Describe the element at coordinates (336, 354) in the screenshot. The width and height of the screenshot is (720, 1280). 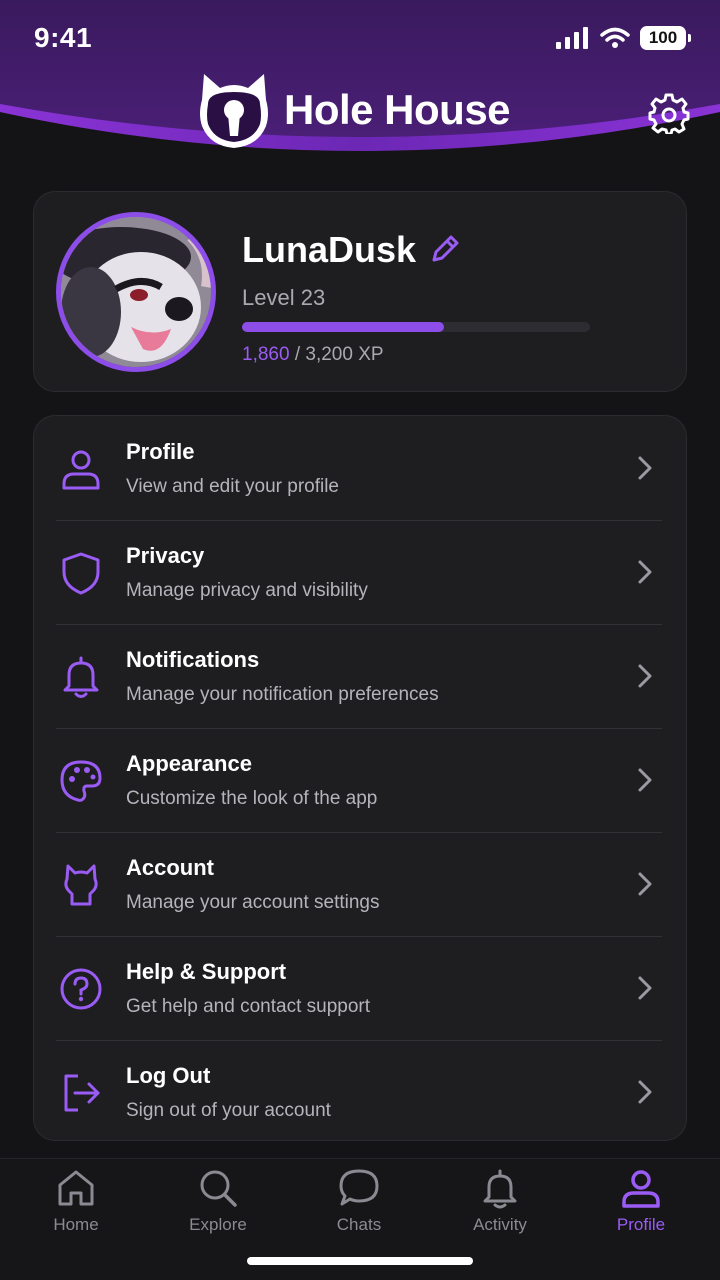
I see `xp-total: / 3,200 XP` at that location.